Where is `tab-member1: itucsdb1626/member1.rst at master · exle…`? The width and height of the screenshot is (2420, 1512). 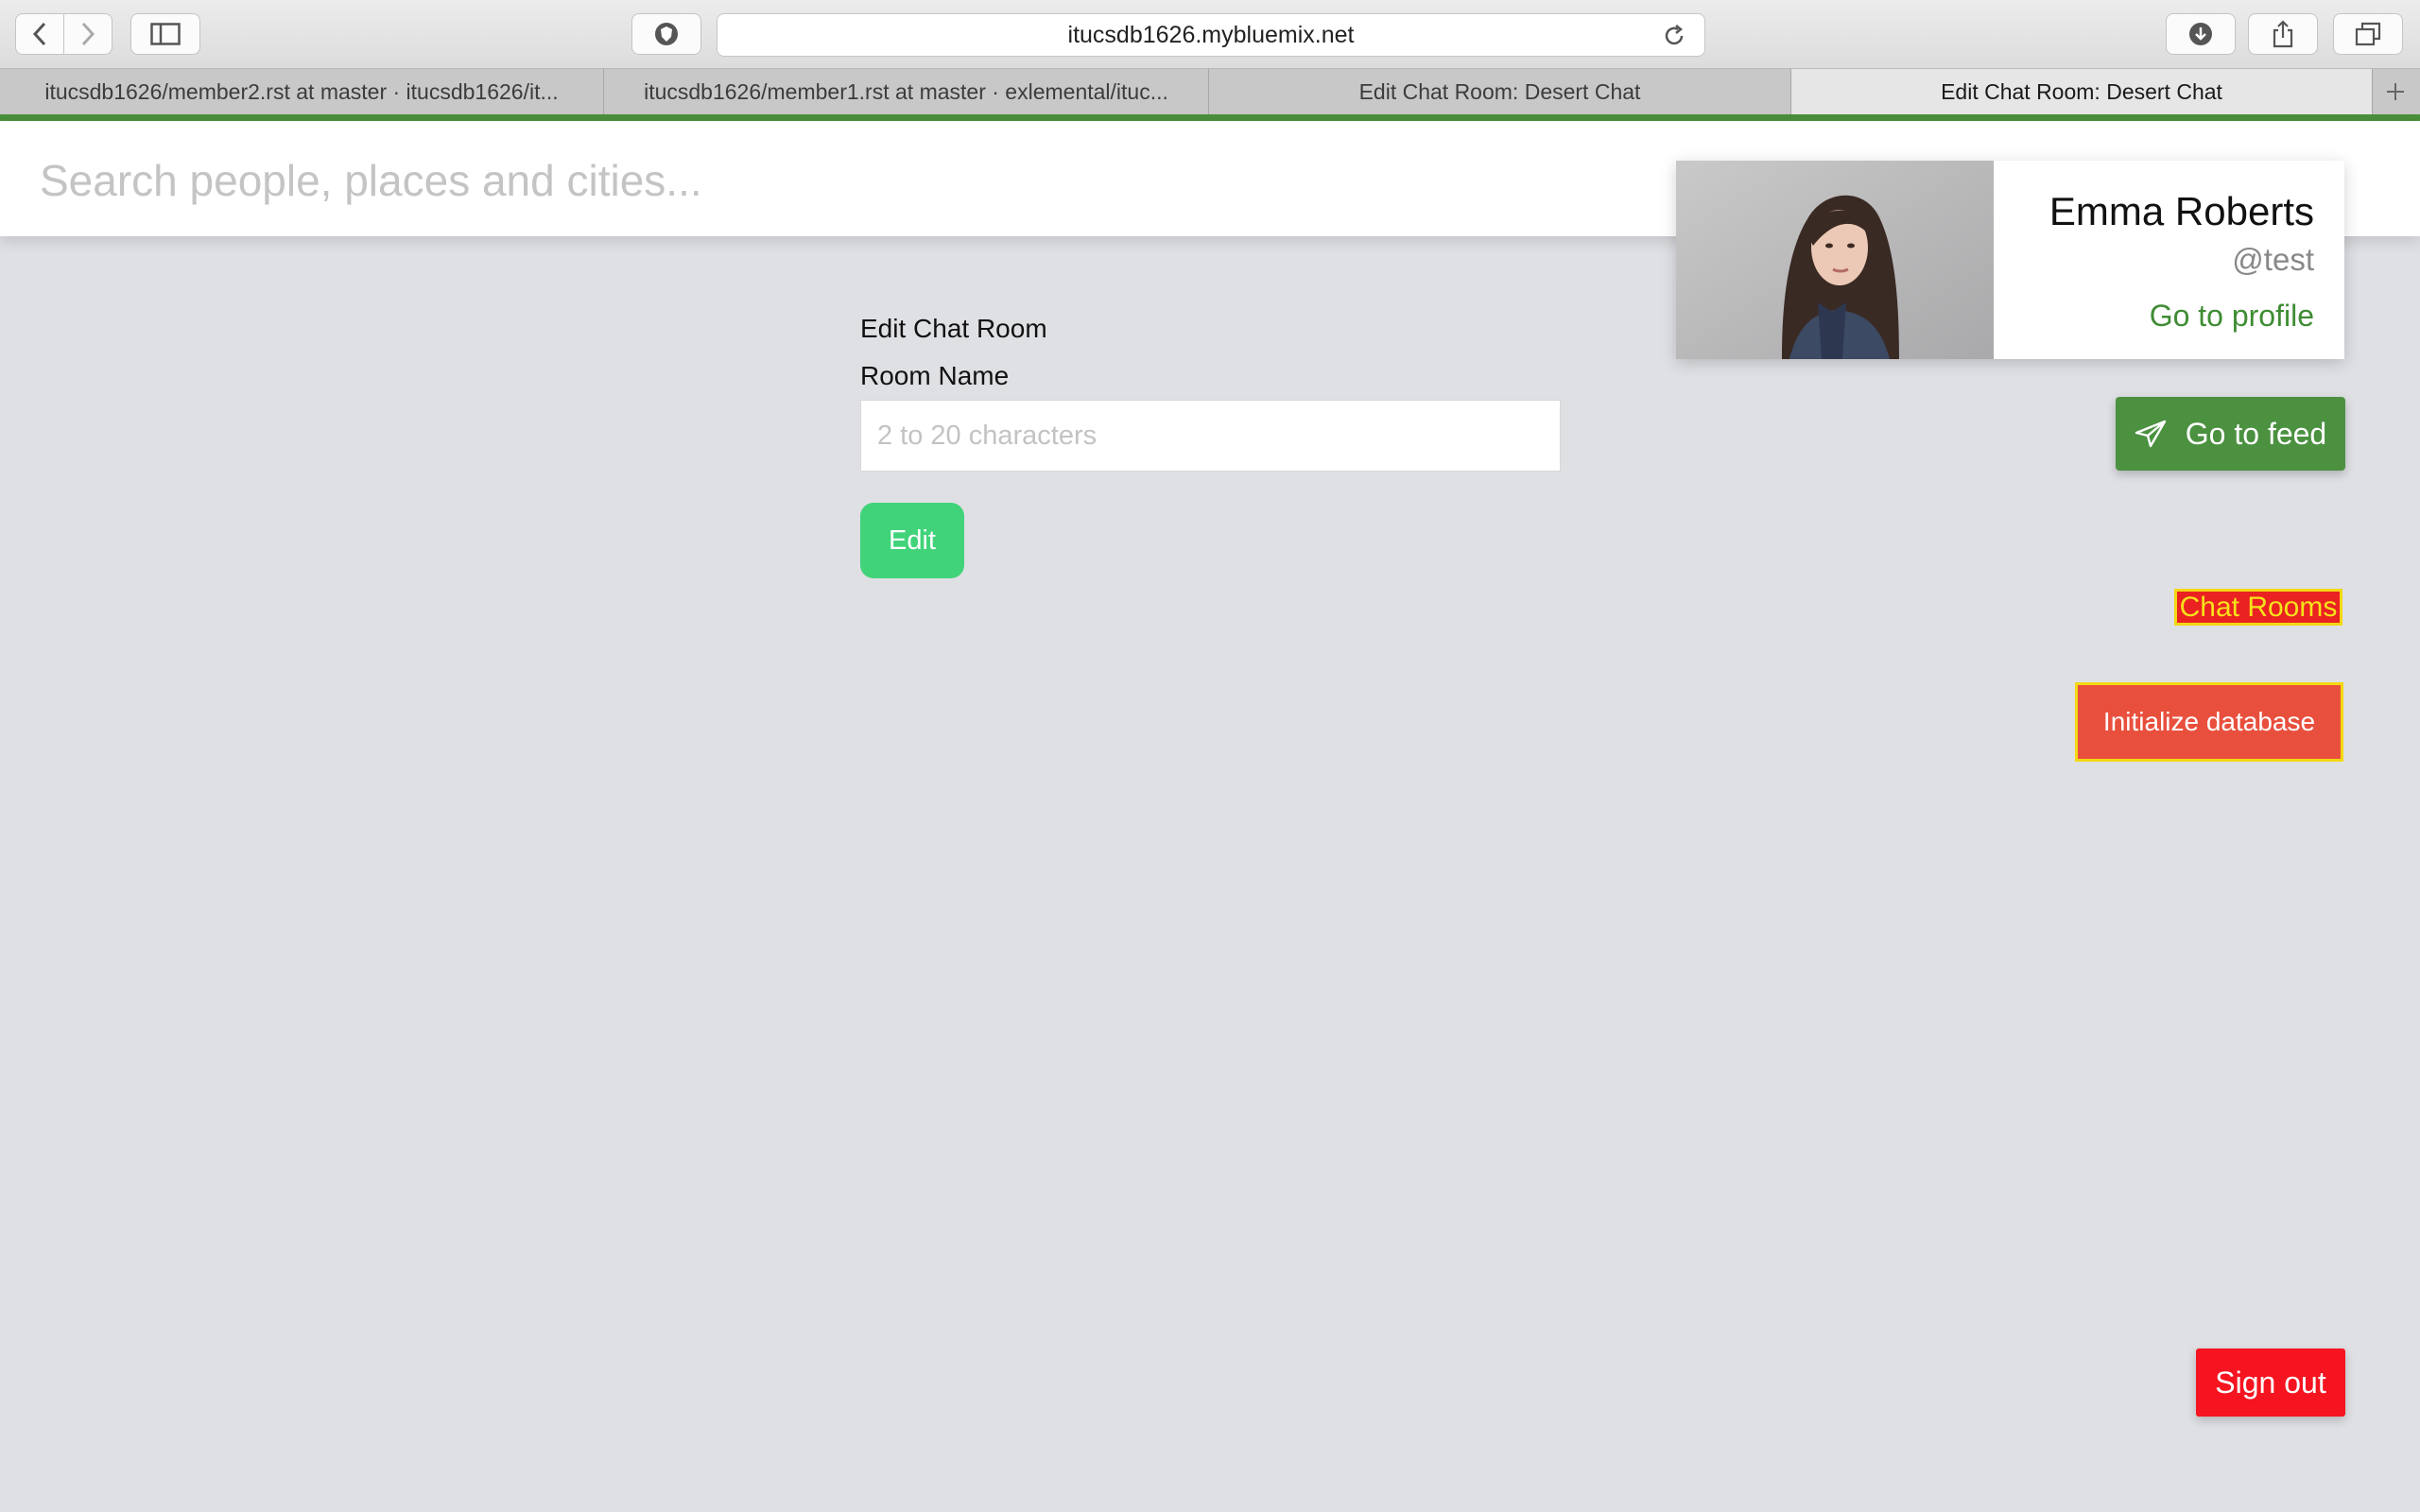 tab-member1: itucsdb1626/member1.rst at master · exle… is located at coordinates (906, 91).